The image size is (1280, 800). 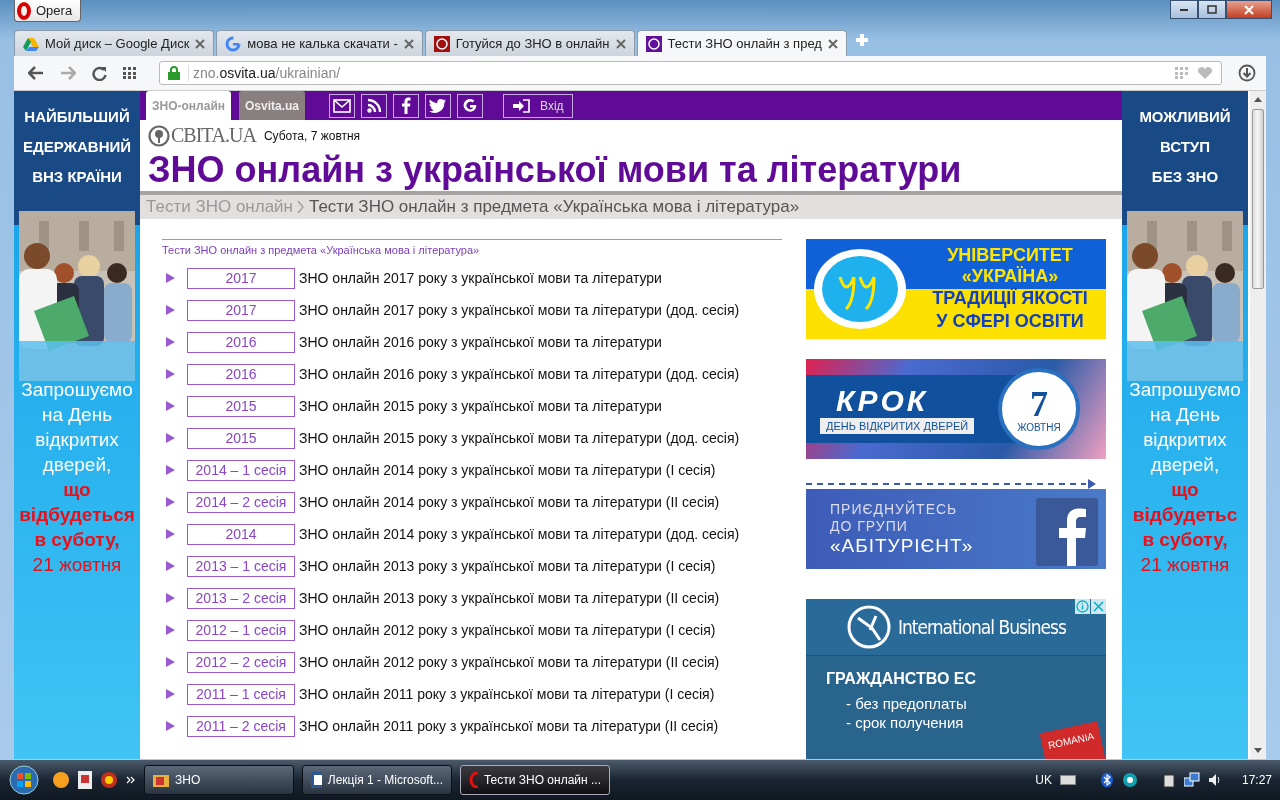 I want to click on facebook-icon, so click(x=1067, y=532).